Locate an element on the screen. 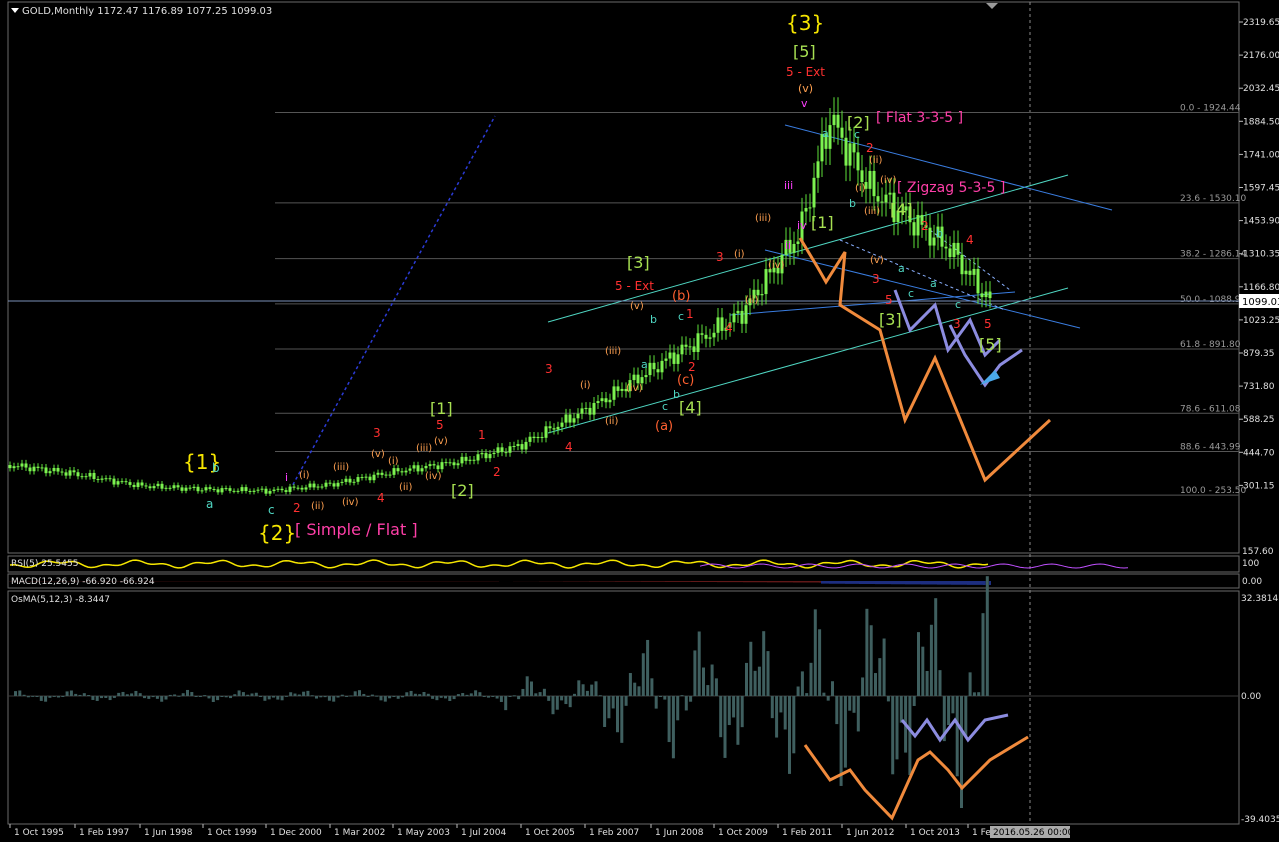 The height and width of the screenshot is (842, 1279). fib-label: 50.0 - 1088.97 is located at coordinates (1213, 300).